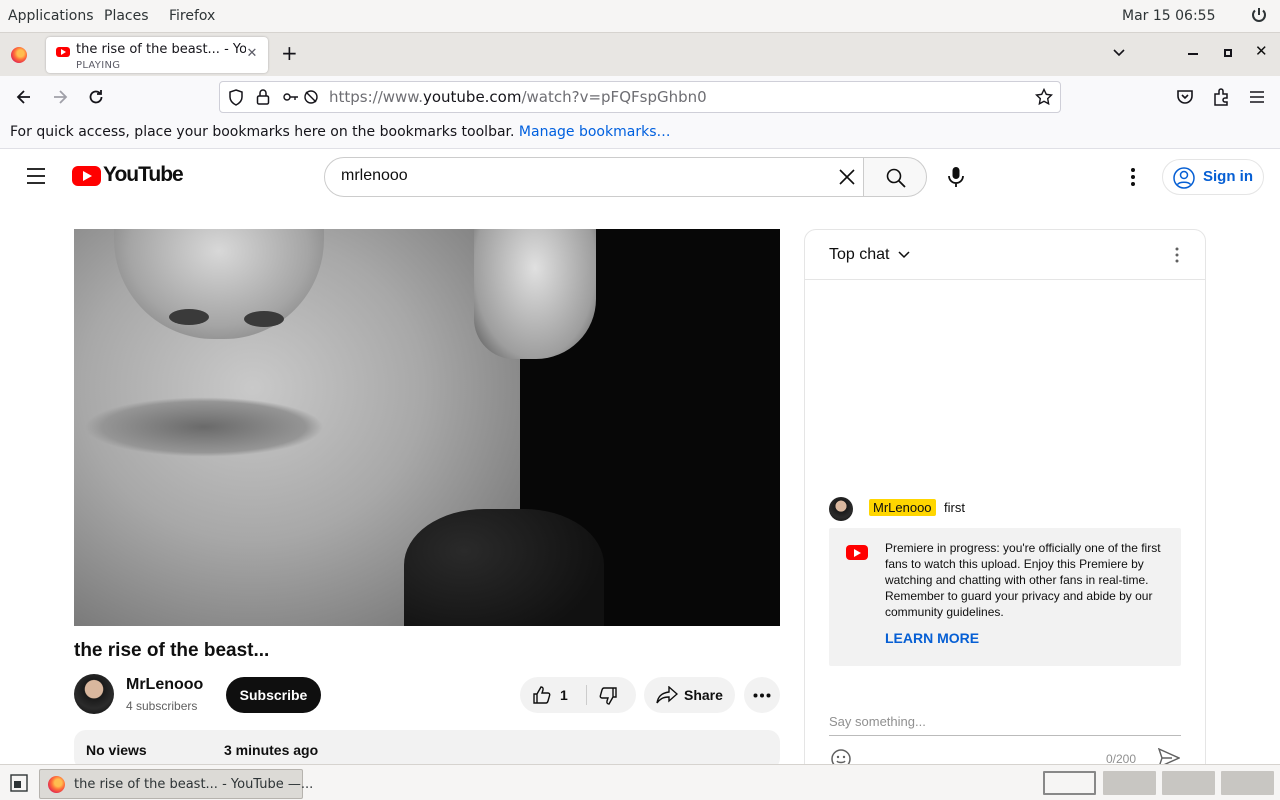 This screenshot has height=800, width=1280. I want to click on search-input, so click(581, 176).